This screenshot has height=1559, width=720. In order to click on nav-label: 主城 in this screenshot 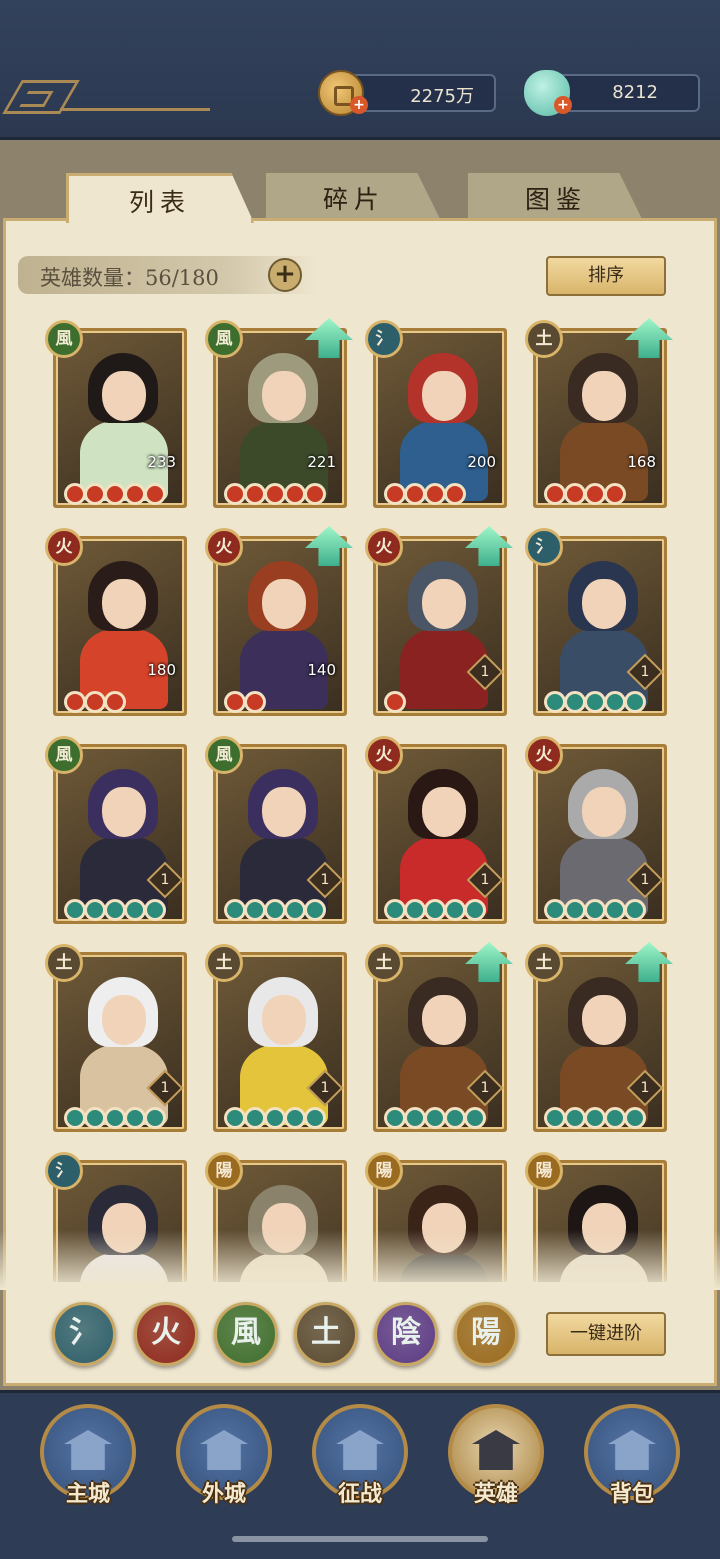, I will do `click(87, 1494)`.